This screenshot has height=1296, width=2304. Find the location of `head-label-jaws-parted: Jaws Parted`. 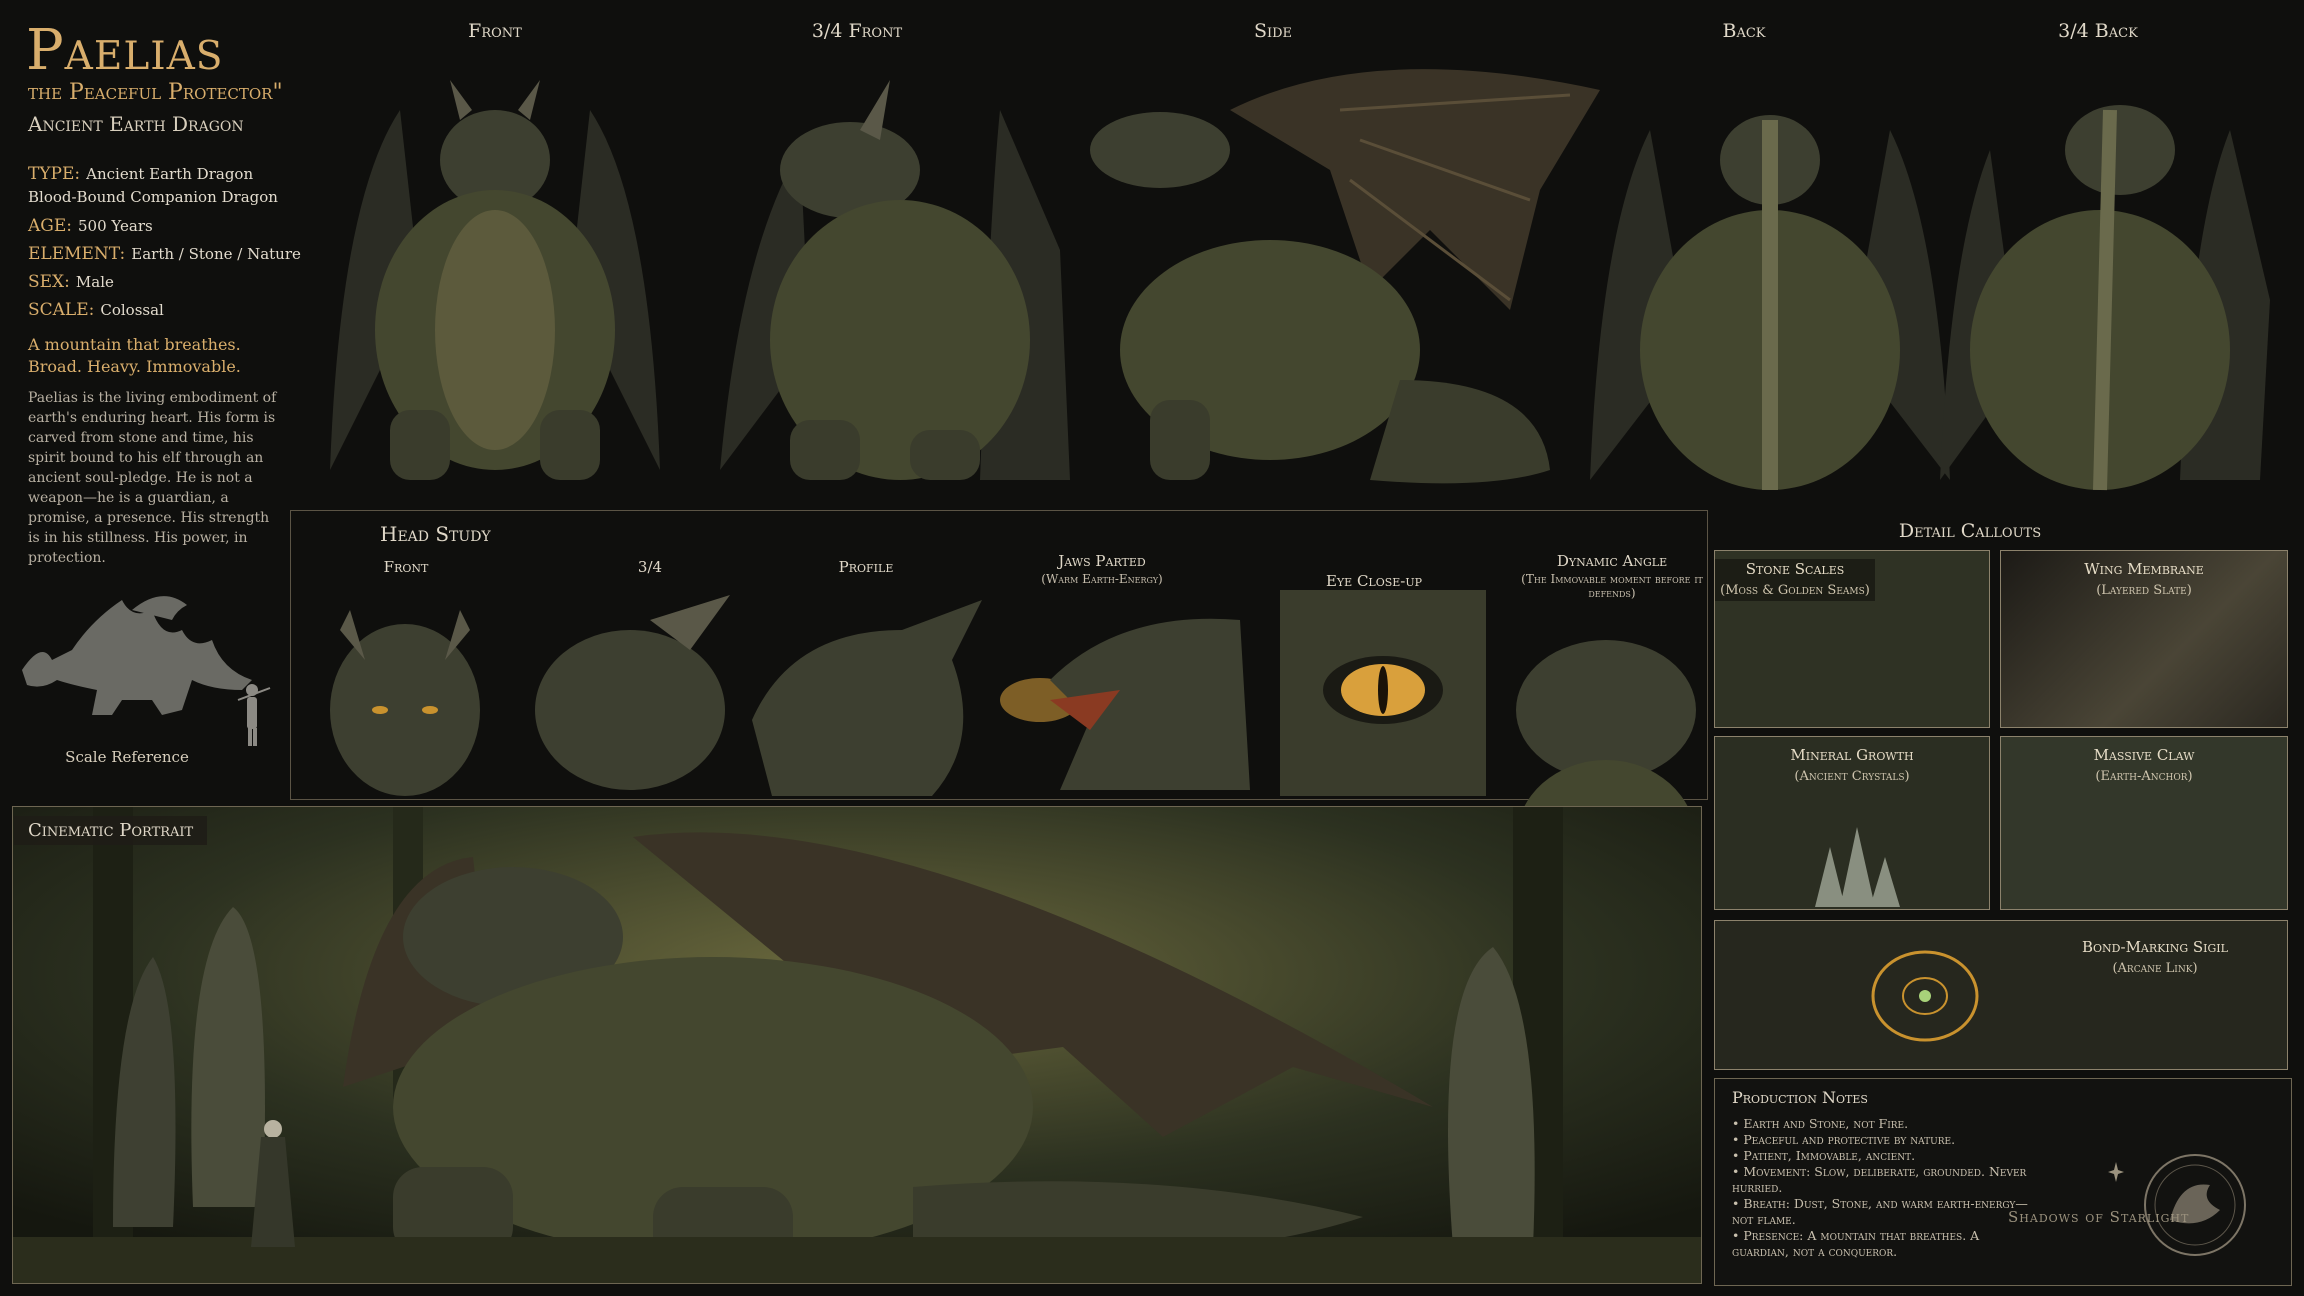

head-label-jaws-parted: Jaws Parted is located at coordinates (1102, 561).